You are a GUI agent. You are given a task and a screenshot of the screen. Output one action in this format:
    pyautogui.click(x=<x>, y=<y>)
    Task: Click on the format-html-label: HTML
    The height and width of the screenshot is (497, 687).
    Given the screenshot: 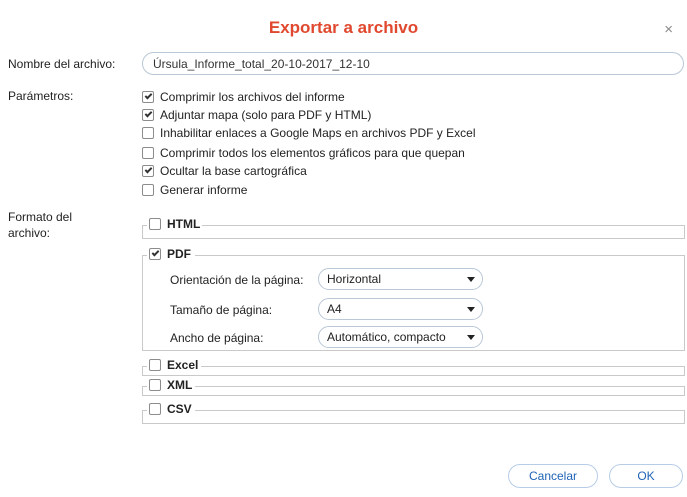 What is the action you would take?
    pyautogui.click(x=184, y=224)
    